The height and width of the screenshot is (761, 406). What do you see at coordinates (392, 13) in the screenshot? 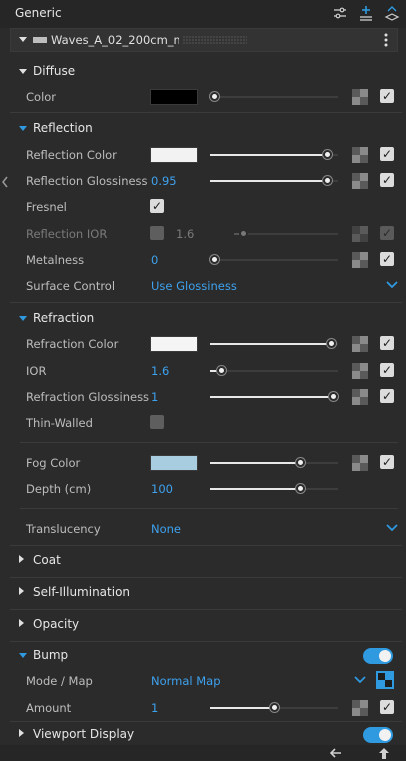
I see `layers-icon` at bounding box center [392, 13].